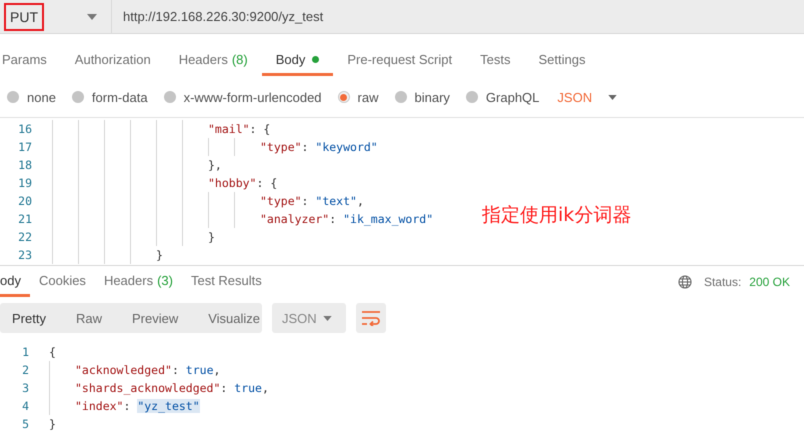  I want to click on code-token: "yz_test", so click(168, 406).